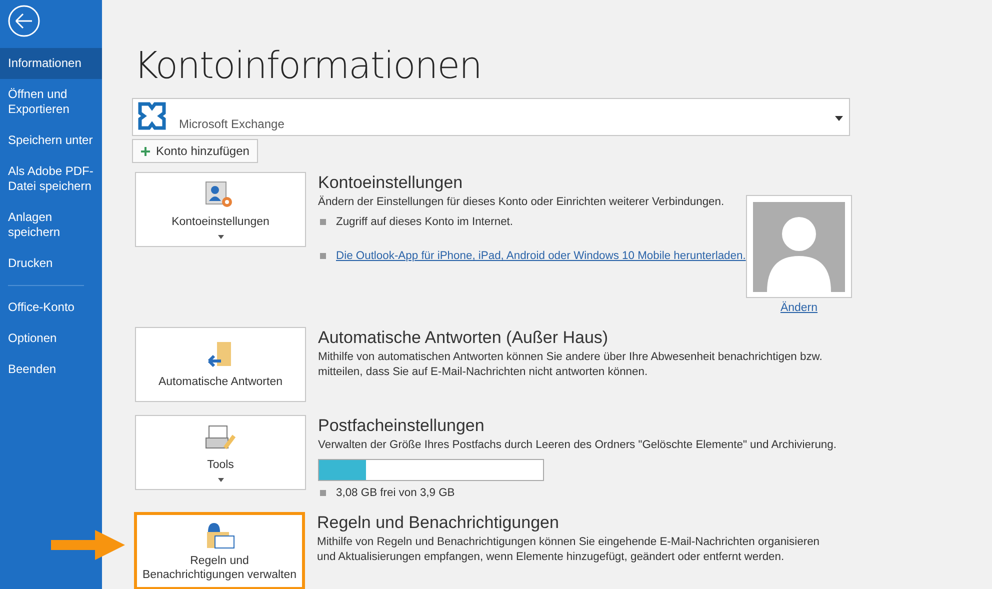 The width and height of the screenshot is (992, 589). I want to click on bullet-text: Zugriff auf dieses Konto im Internet., so click(425, 222).